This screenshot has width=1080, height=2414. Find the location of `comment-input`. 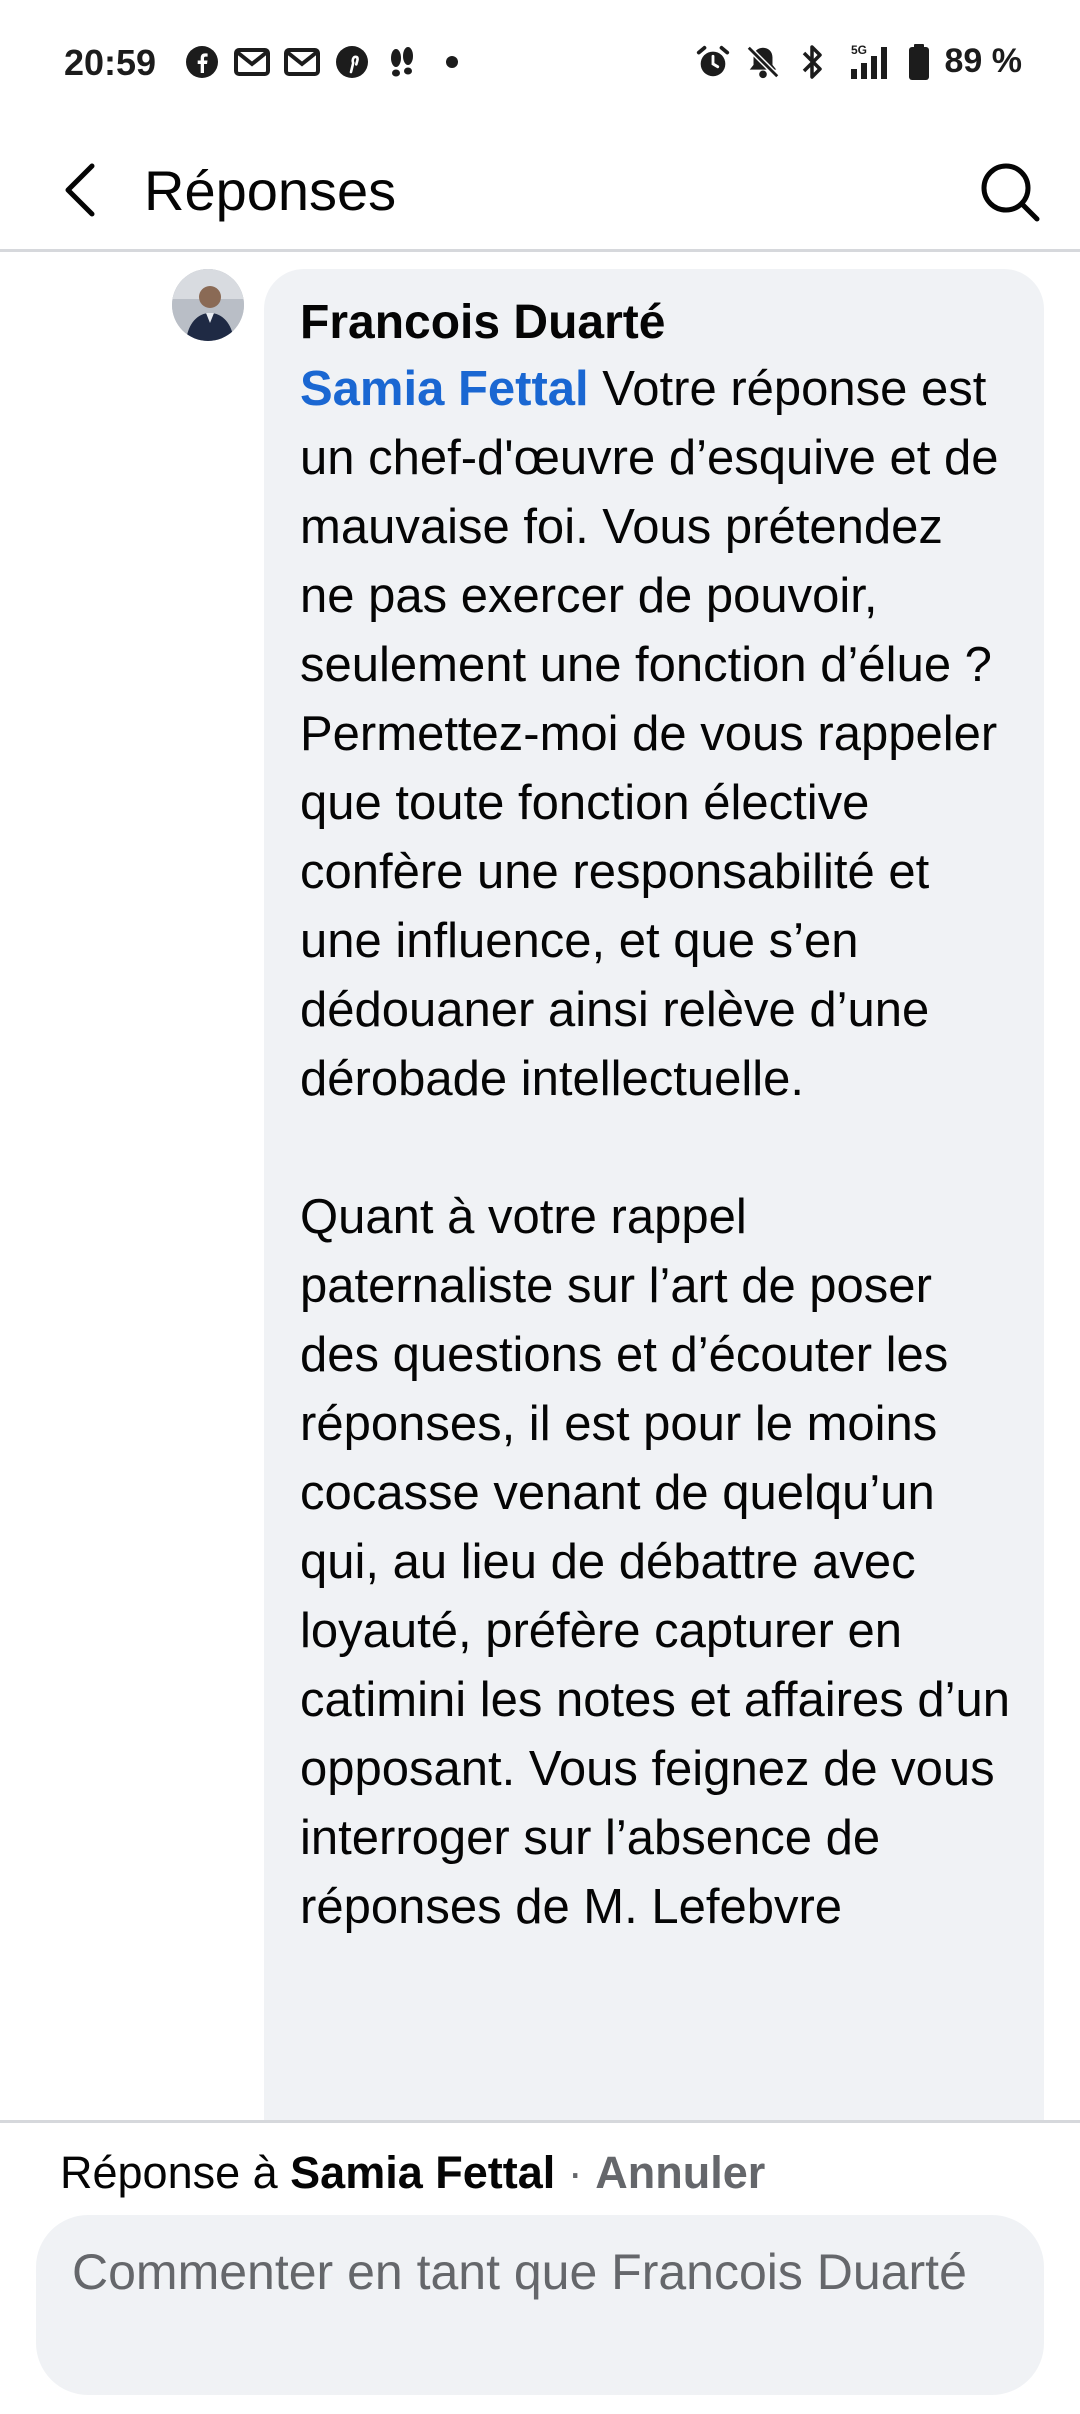

comment-input is located at coordinates (540, 2305).